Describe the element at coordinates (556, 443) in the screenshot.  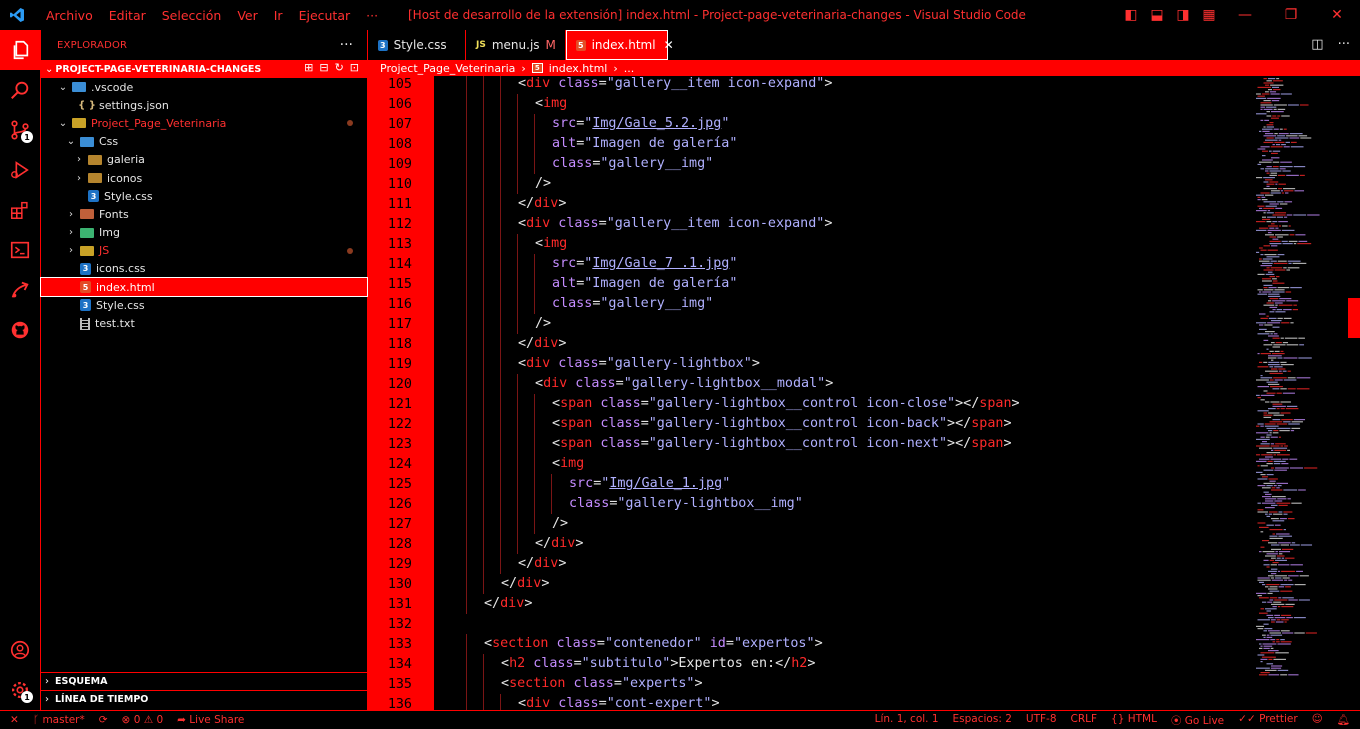
I see `code-token: <` at that location.